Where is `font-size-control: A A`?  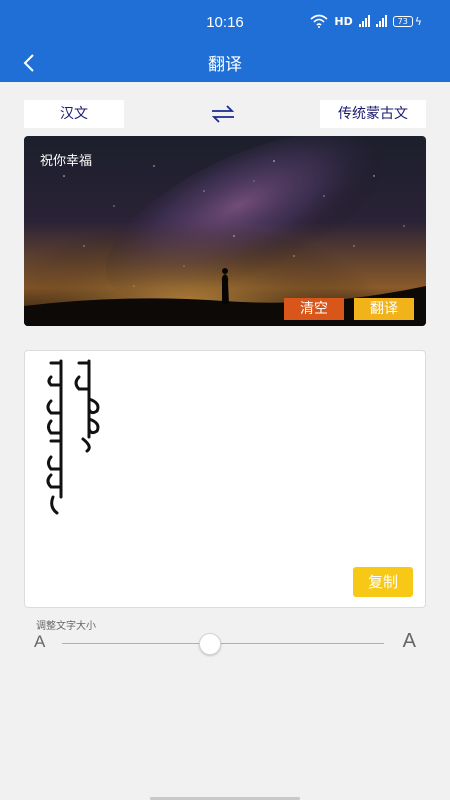
font-size-control: A A is located at coordinates (225, 643).